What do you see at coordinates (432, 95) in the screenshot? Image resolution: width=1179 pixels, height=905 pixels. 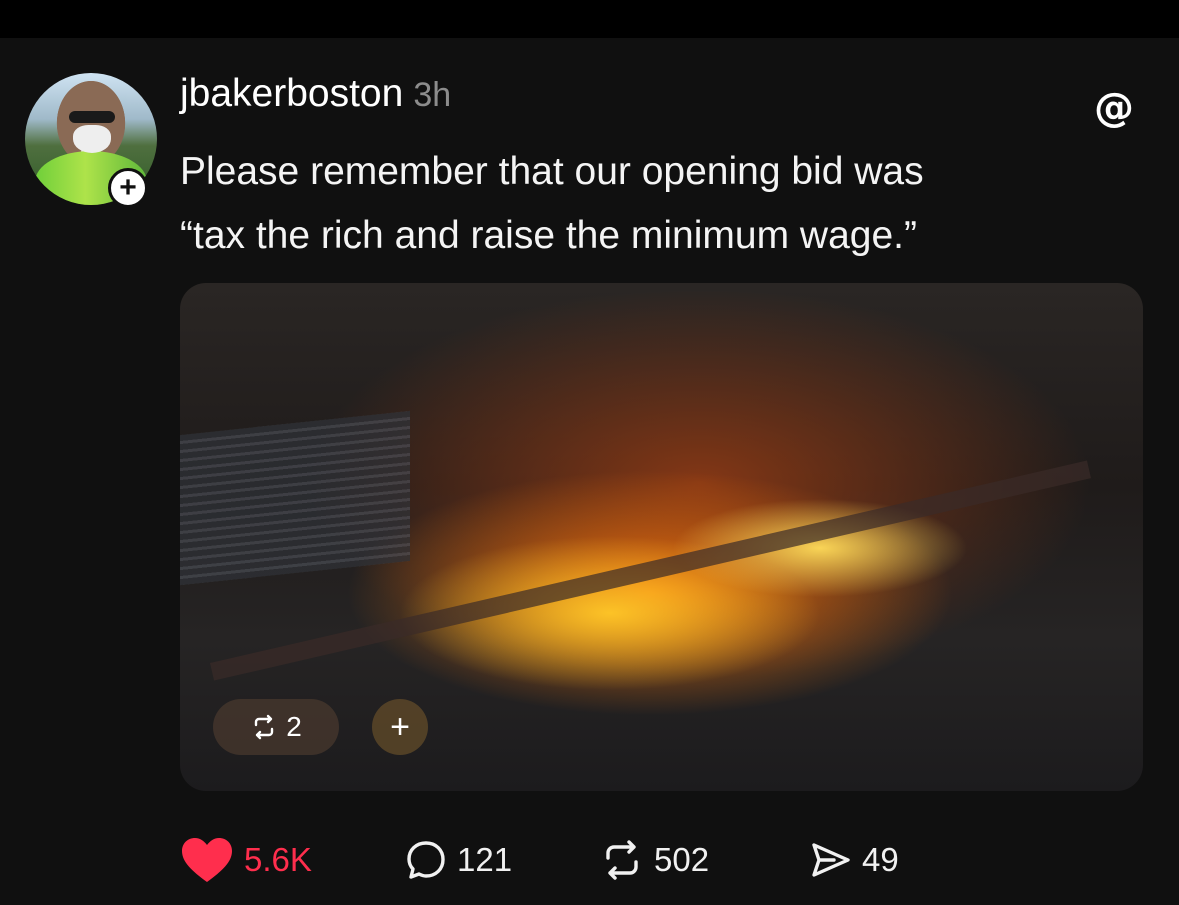 I see `post-time: 3h` at bounding box center [432, 95].